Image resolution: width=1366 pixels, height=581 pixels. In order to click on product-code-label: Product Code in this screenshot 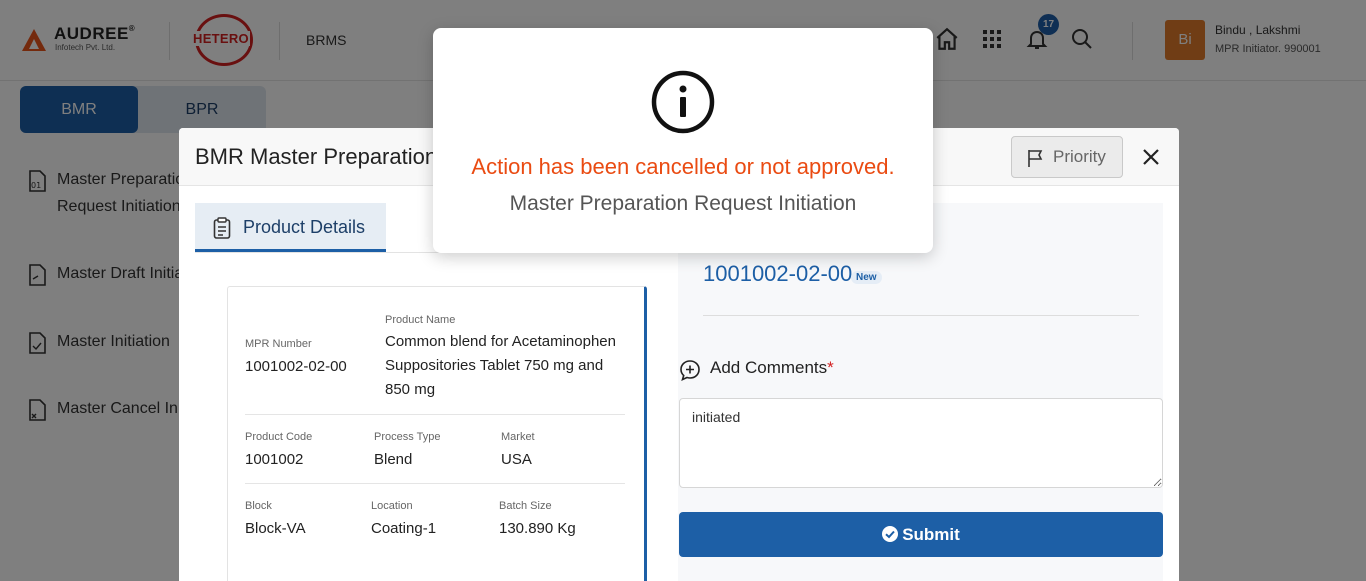, I will do `click(279, 437)`.